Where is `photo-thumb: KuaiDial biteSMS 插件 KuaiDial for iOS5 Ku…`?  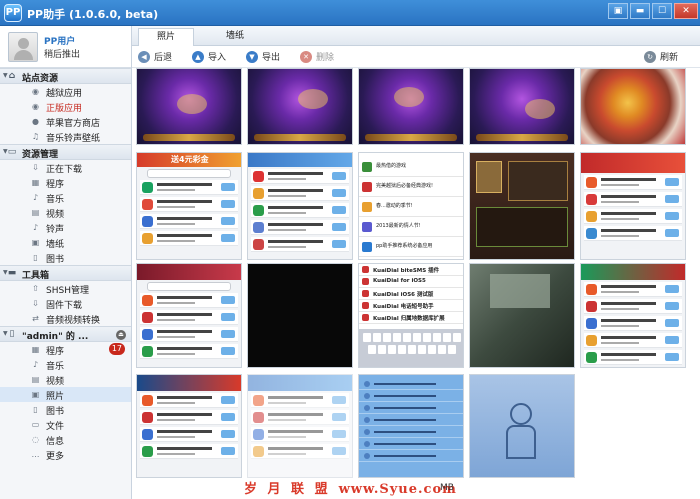 photo-thumb: KuaiDial biteSMS 插件 KuaiDial for iOS5 Ku… is located at coordinates (411, 315).